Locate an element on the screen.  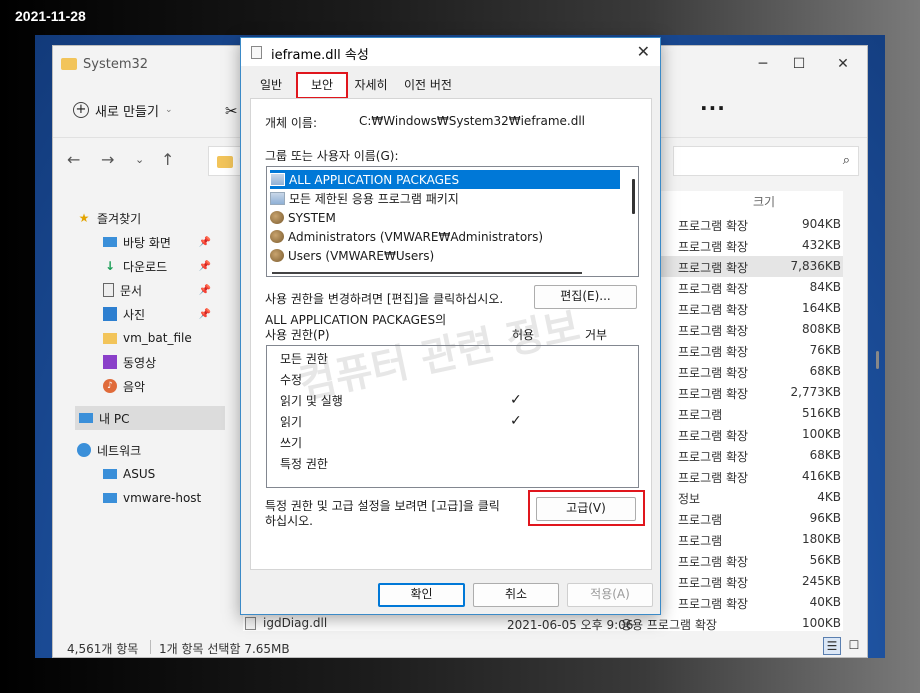
sidebar-item-label: 내 PC is located at coordinates (114, 418).